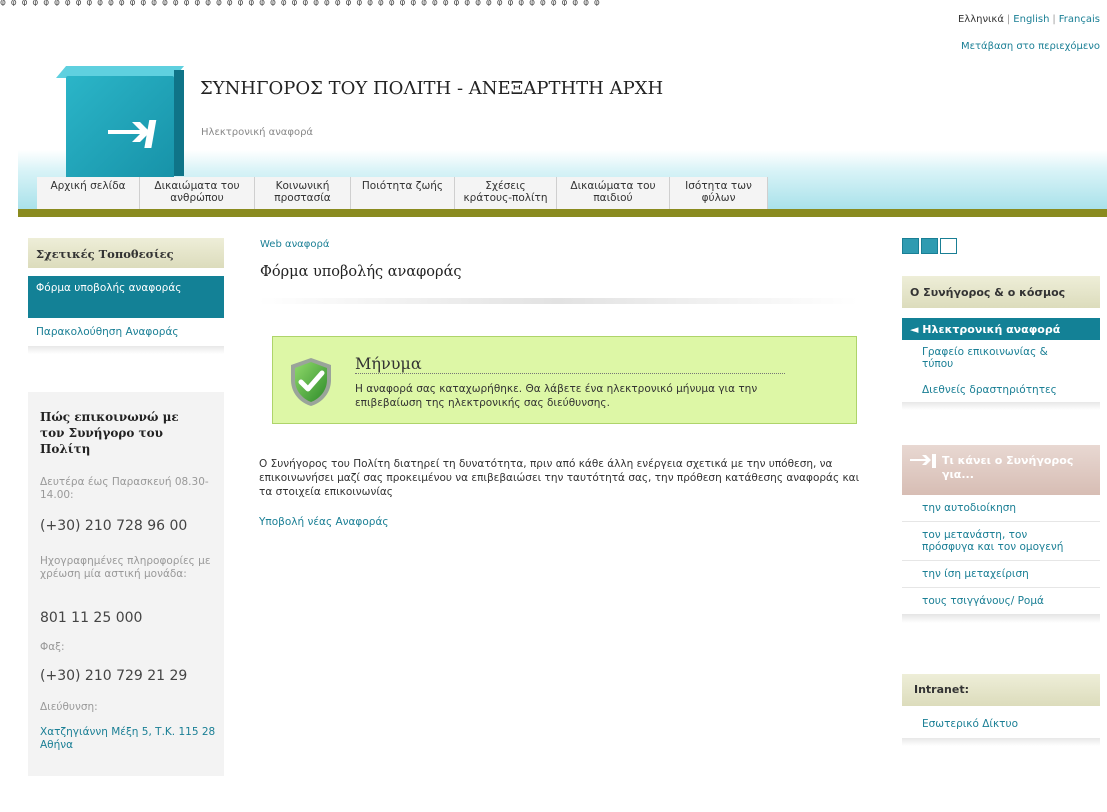  I want to click on intranet-box: Intranet: Εσωτερικό Δίκτυο, so click(1001, 710).